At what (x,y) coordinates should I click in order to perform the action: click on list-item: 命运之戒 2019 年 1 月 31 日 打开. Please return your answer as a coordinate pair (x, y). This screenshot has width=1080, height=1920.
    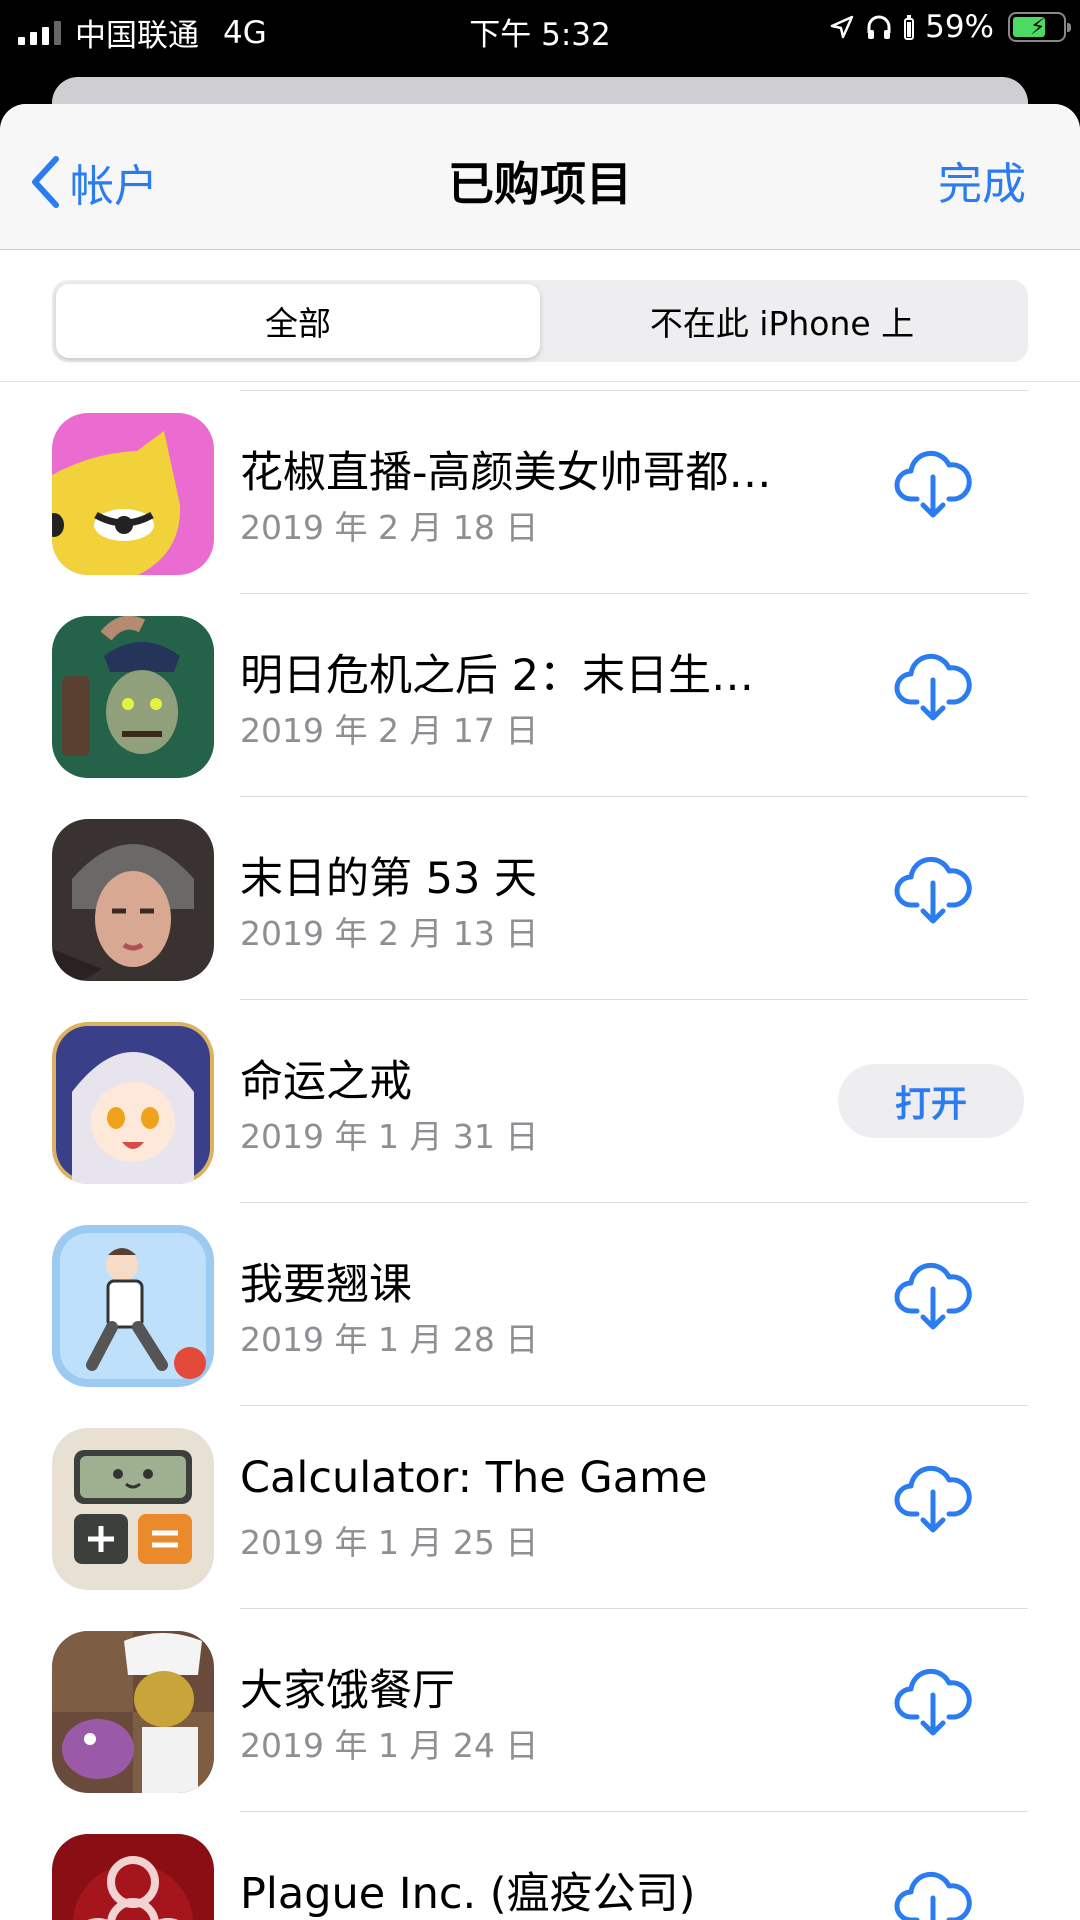
    Looking at the image, I should click on (540, 1101).